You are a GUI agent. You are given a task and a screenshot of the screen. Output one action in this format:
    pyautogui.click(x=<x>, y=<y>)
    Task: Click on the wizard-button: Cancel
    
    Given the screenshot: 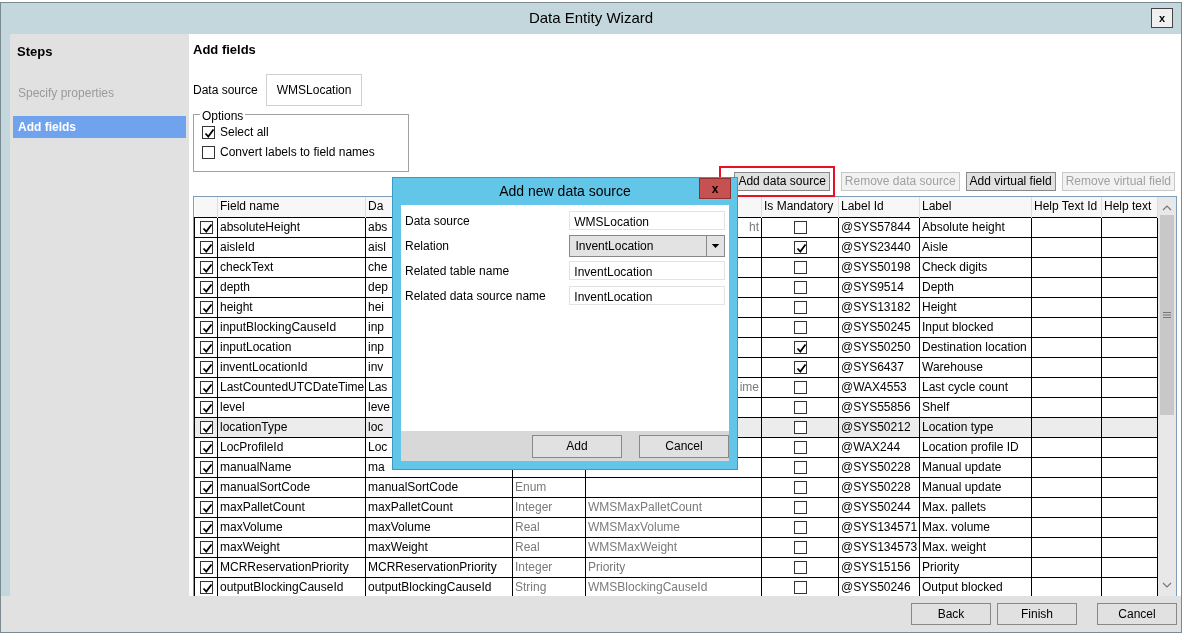 What is the action you would take?
    pyautogui.click(x=1137, y=614)
    